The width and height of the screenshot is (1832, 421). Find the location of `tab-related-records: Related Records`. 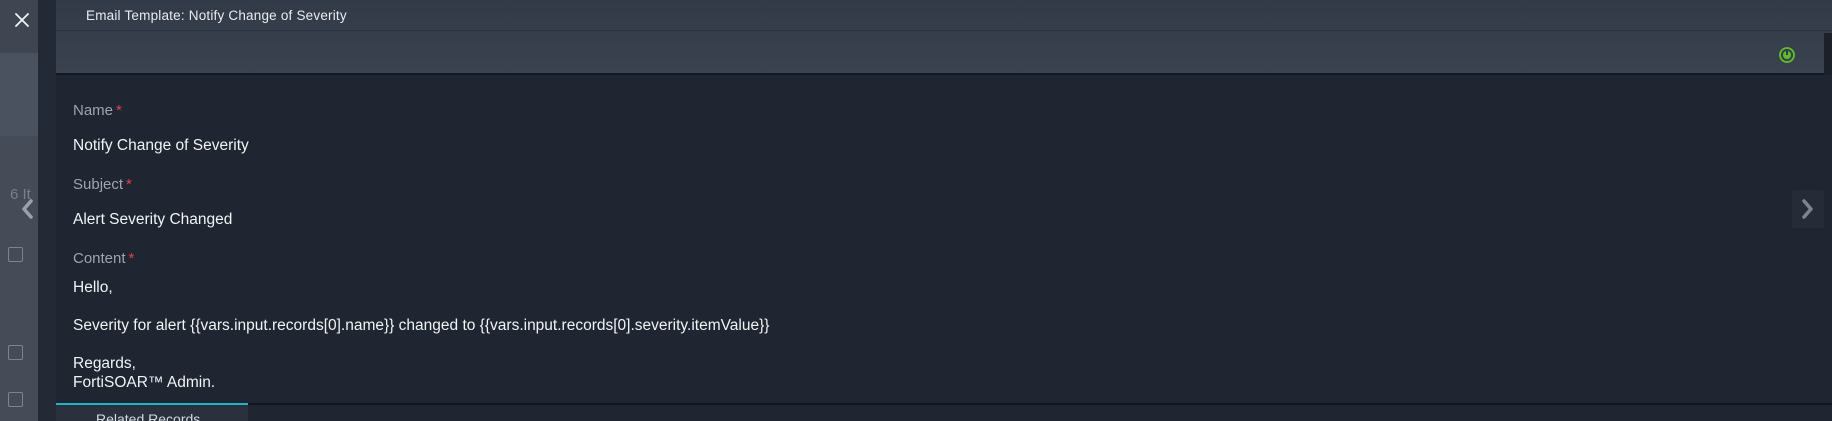

tab-related-records: Related Records is located at coordinates (152, 412).